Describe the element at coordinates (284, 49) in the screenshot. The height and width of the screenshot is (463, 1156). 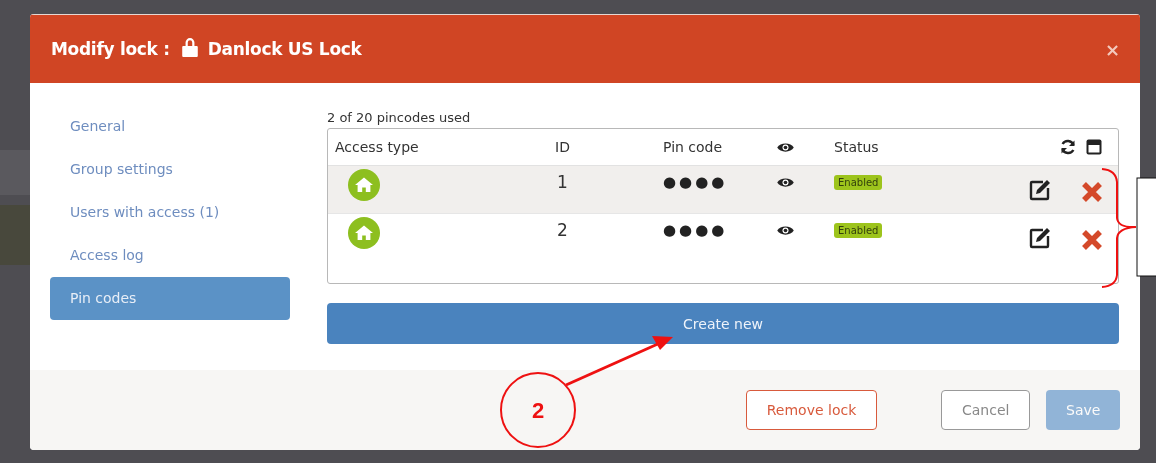
I see `lock-name: Danlock US Lock` at that location.